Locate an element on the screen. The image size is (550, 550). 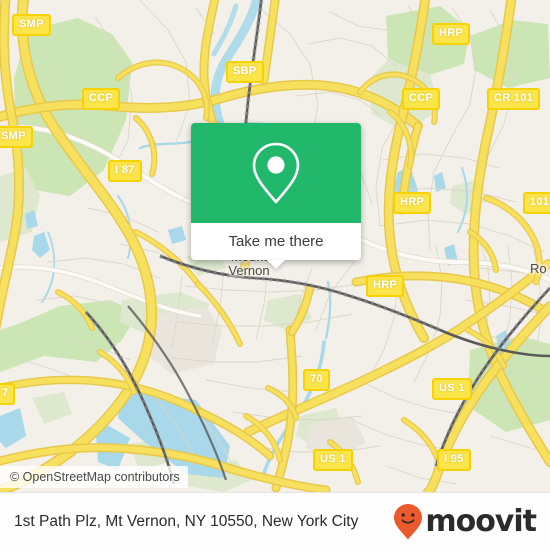
shield-us-1-1: US 1 is located at coordinates (452, 389).